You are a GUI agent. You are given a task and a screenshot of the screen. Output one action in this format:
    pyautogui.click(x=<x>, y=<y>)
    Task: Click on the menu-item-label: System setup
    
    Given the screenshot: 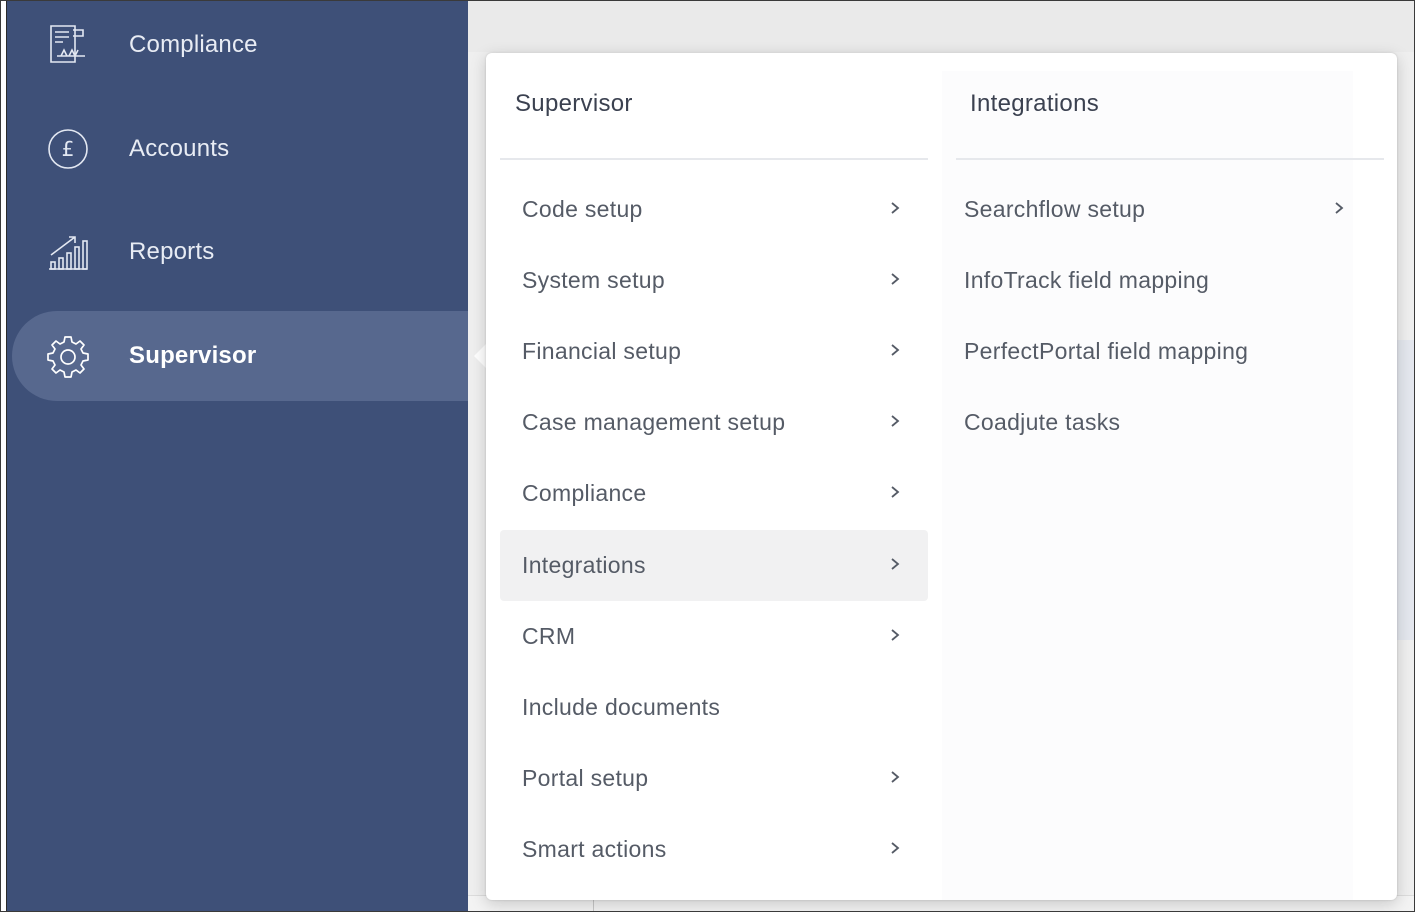 What is the action you would take?
    pyautogui.click(x=593, y=280)
    